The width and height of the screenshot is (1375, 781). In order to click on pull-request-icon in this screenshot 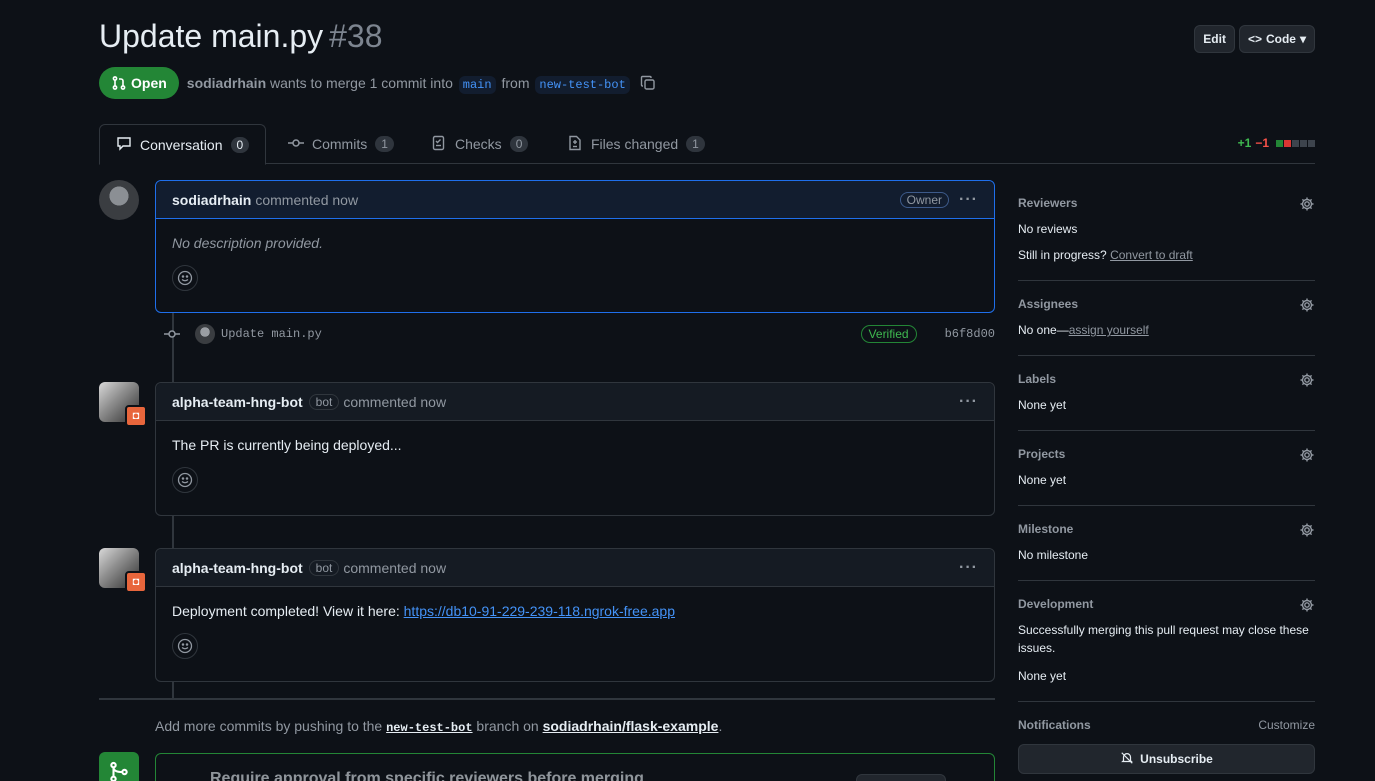, I will do `click(119, 83)`.